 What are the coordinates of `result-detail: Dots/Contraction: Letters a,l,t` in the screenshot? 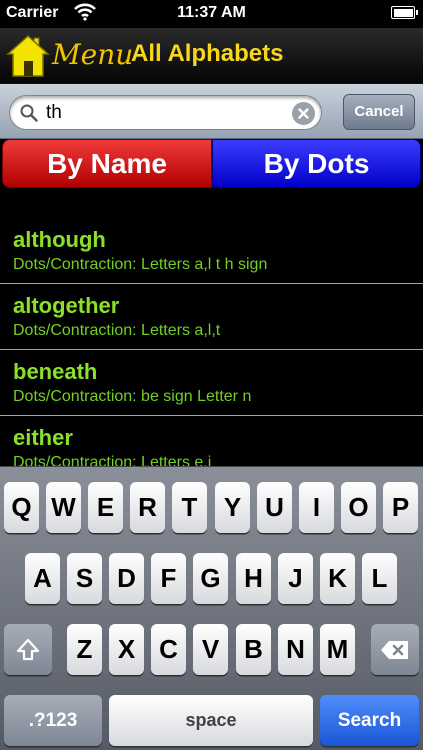 It's located at (117, 330).